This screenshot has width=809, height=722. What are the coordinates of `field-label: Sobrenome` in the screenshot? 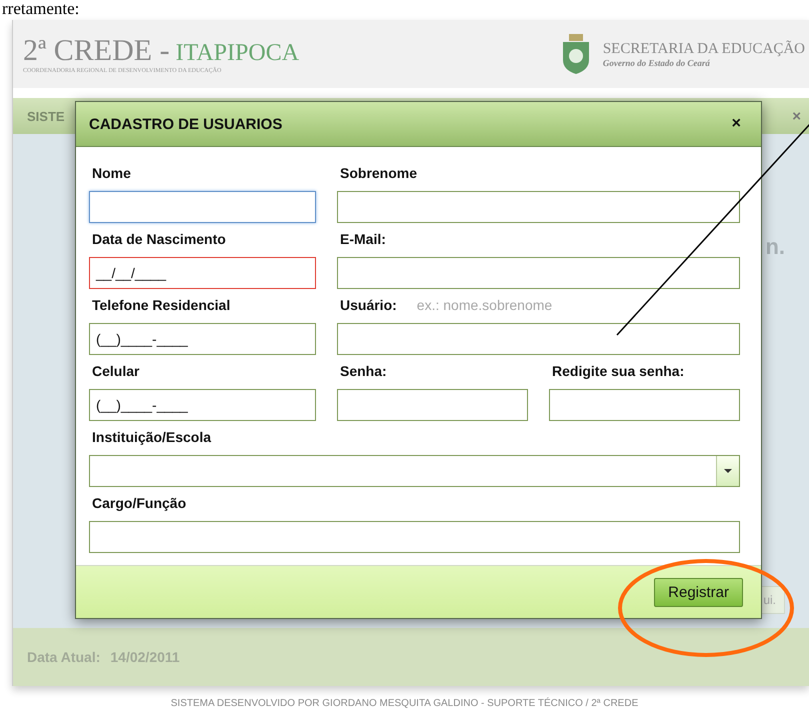 It's located at (379, 173).